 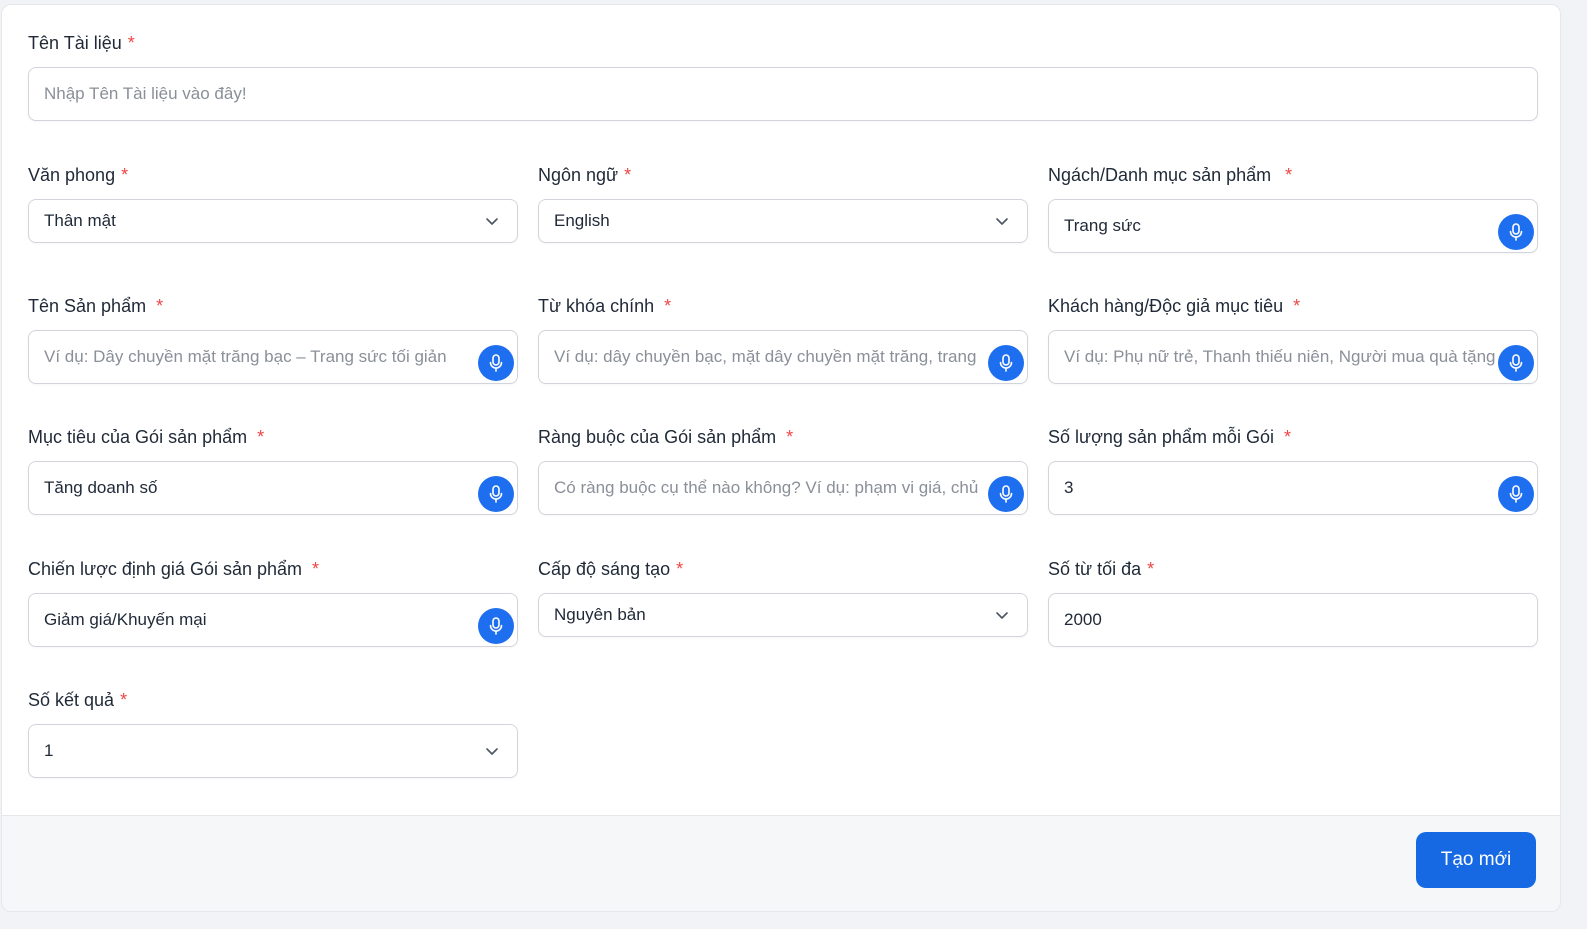 I want to click on products-per-bundle-field: Số lượng sản phẩm mỗi Gói * 3, so click(x=1293, y=470).